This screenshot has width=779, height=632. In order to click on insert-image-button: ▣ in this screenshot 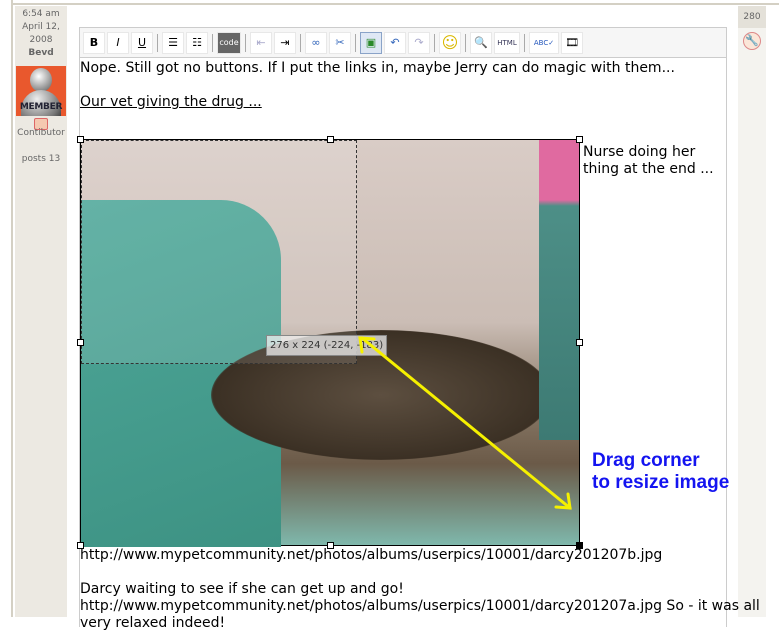, I will do `click(371, 42)`.